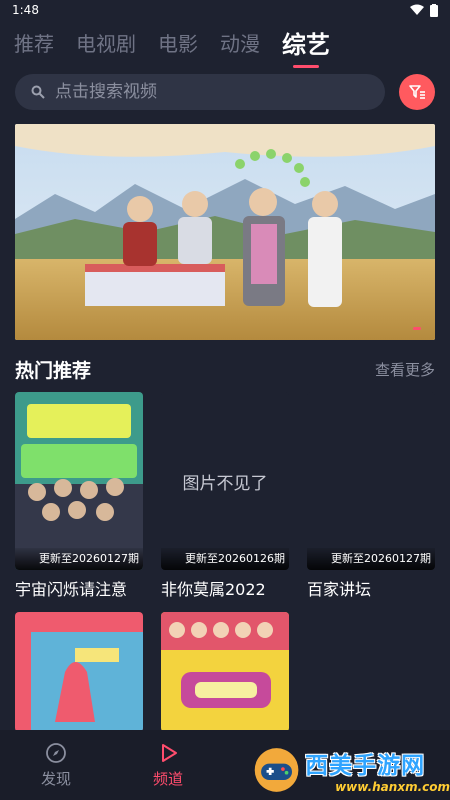 This screenshot has width=450, height=800. What do you see at coordinates (167, 778) in the screenshot?
I see `nav-channel-label: 频道` at bounding box center [167, 778].